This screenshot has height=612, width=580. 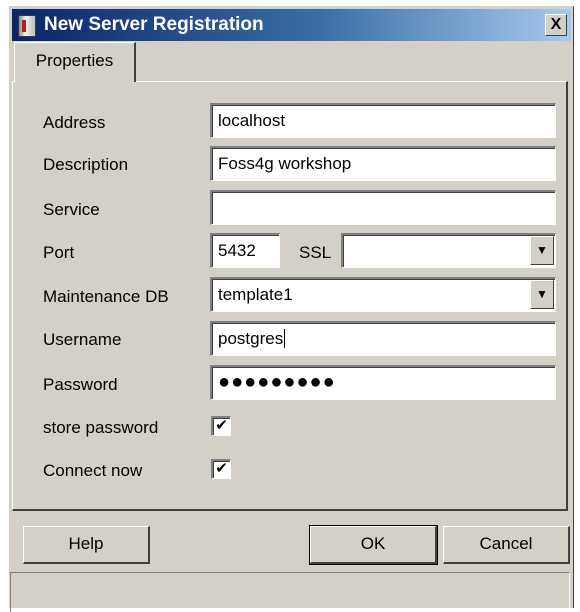 What do you see at coordinates (75, 62) in the screenshot?
I see `tab-properties: Properties` at bounding box center [75, 62].